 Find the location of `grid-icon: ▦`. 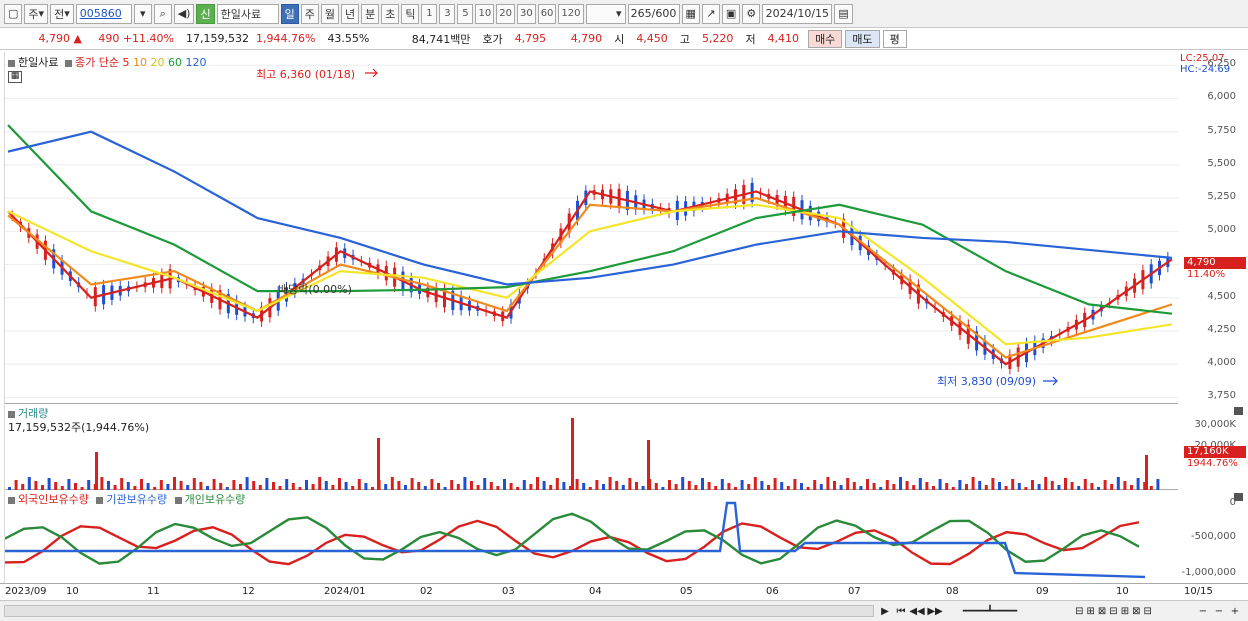

grid-icon: ▦ is located at coordinates (690, 13).